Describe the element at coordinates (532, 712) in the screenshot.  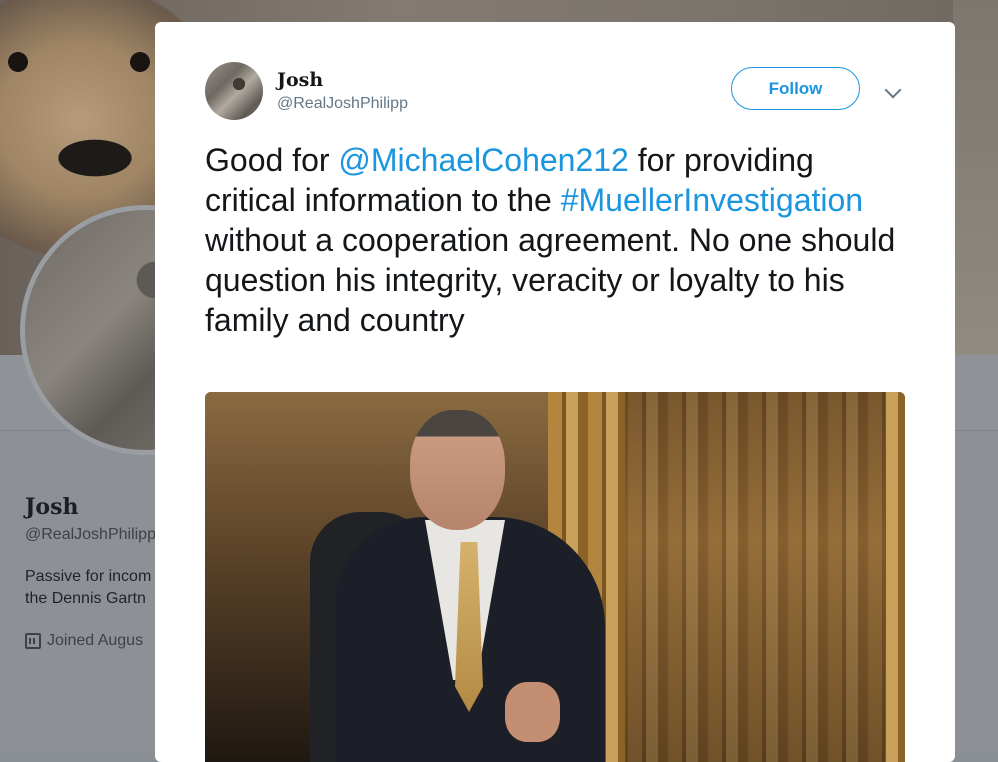
I see `photo-person-hand` at that location.